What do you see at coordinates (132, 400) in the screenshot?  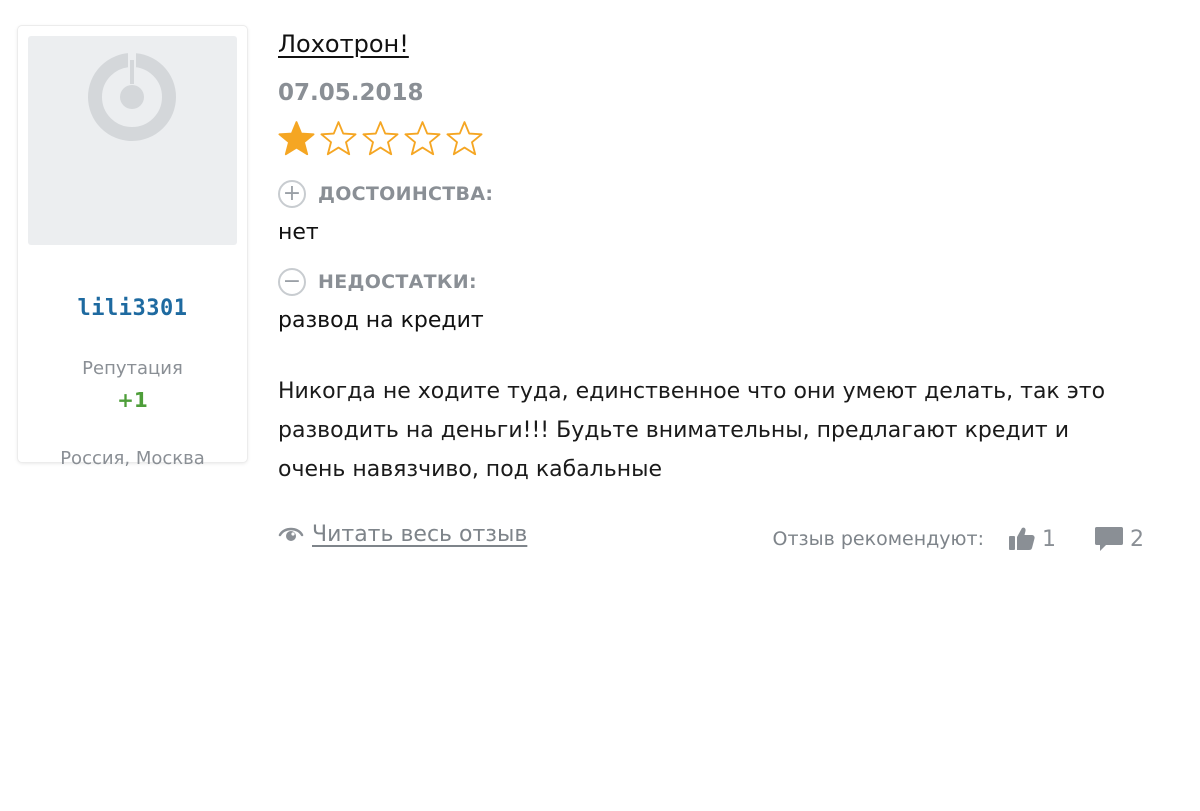 I see `reputation-value: +1` at bounding box center [132, 400].